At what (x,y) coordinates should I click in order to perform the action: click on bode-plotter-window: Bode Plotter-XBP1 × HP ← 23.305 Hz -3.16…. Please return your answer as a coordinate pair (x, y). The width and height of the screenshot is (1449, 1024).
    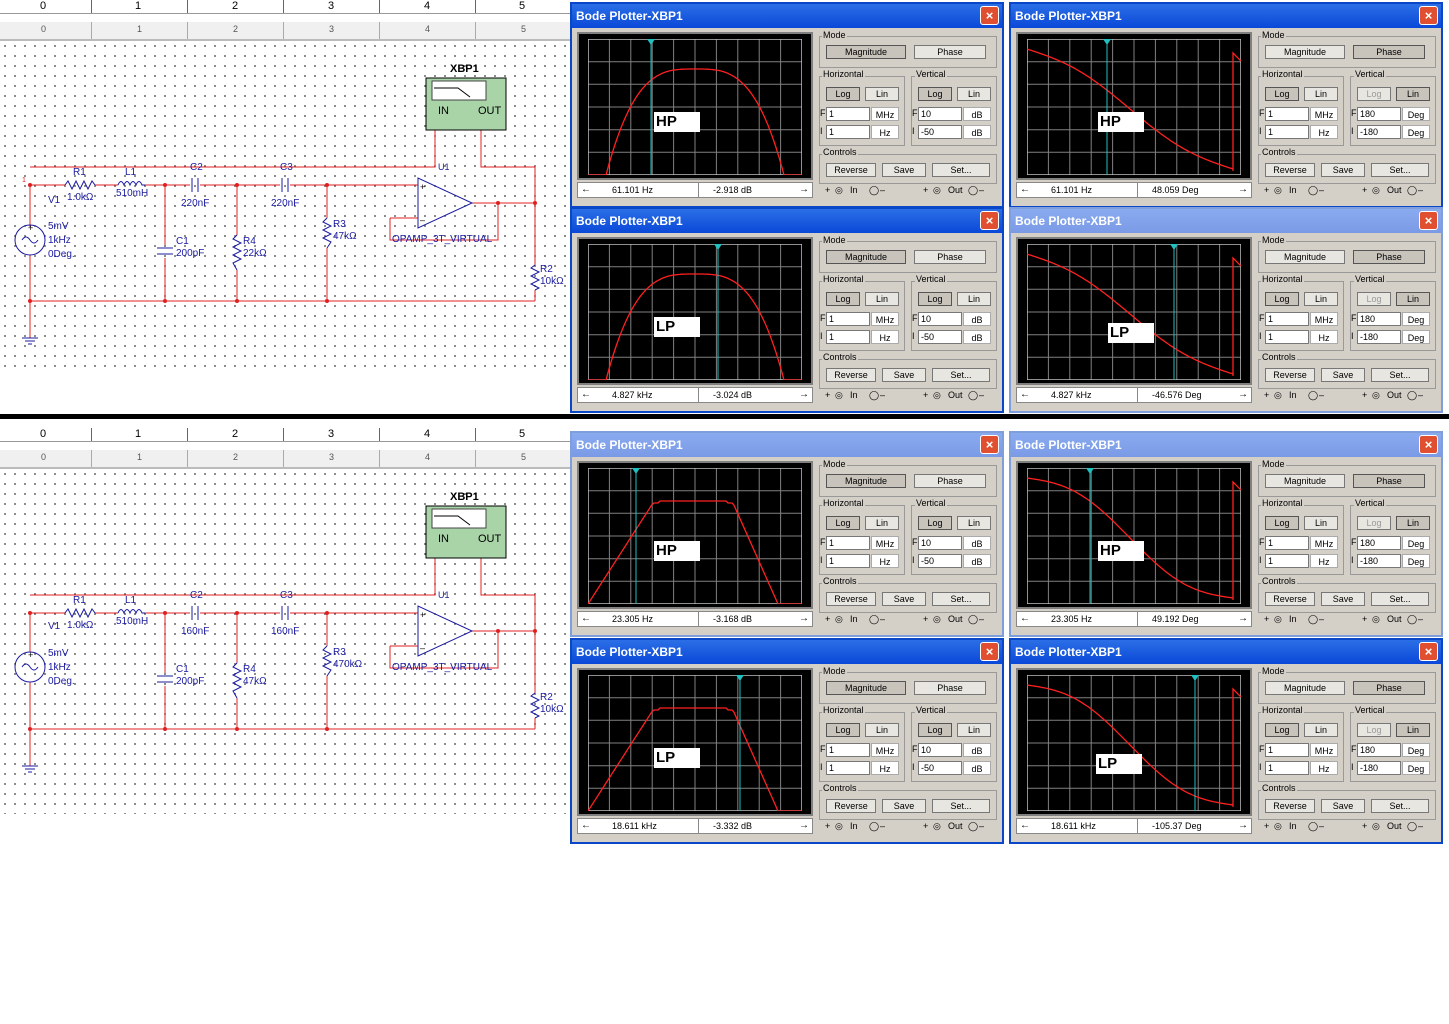
    Looking at the image, I should click on (787, 534).